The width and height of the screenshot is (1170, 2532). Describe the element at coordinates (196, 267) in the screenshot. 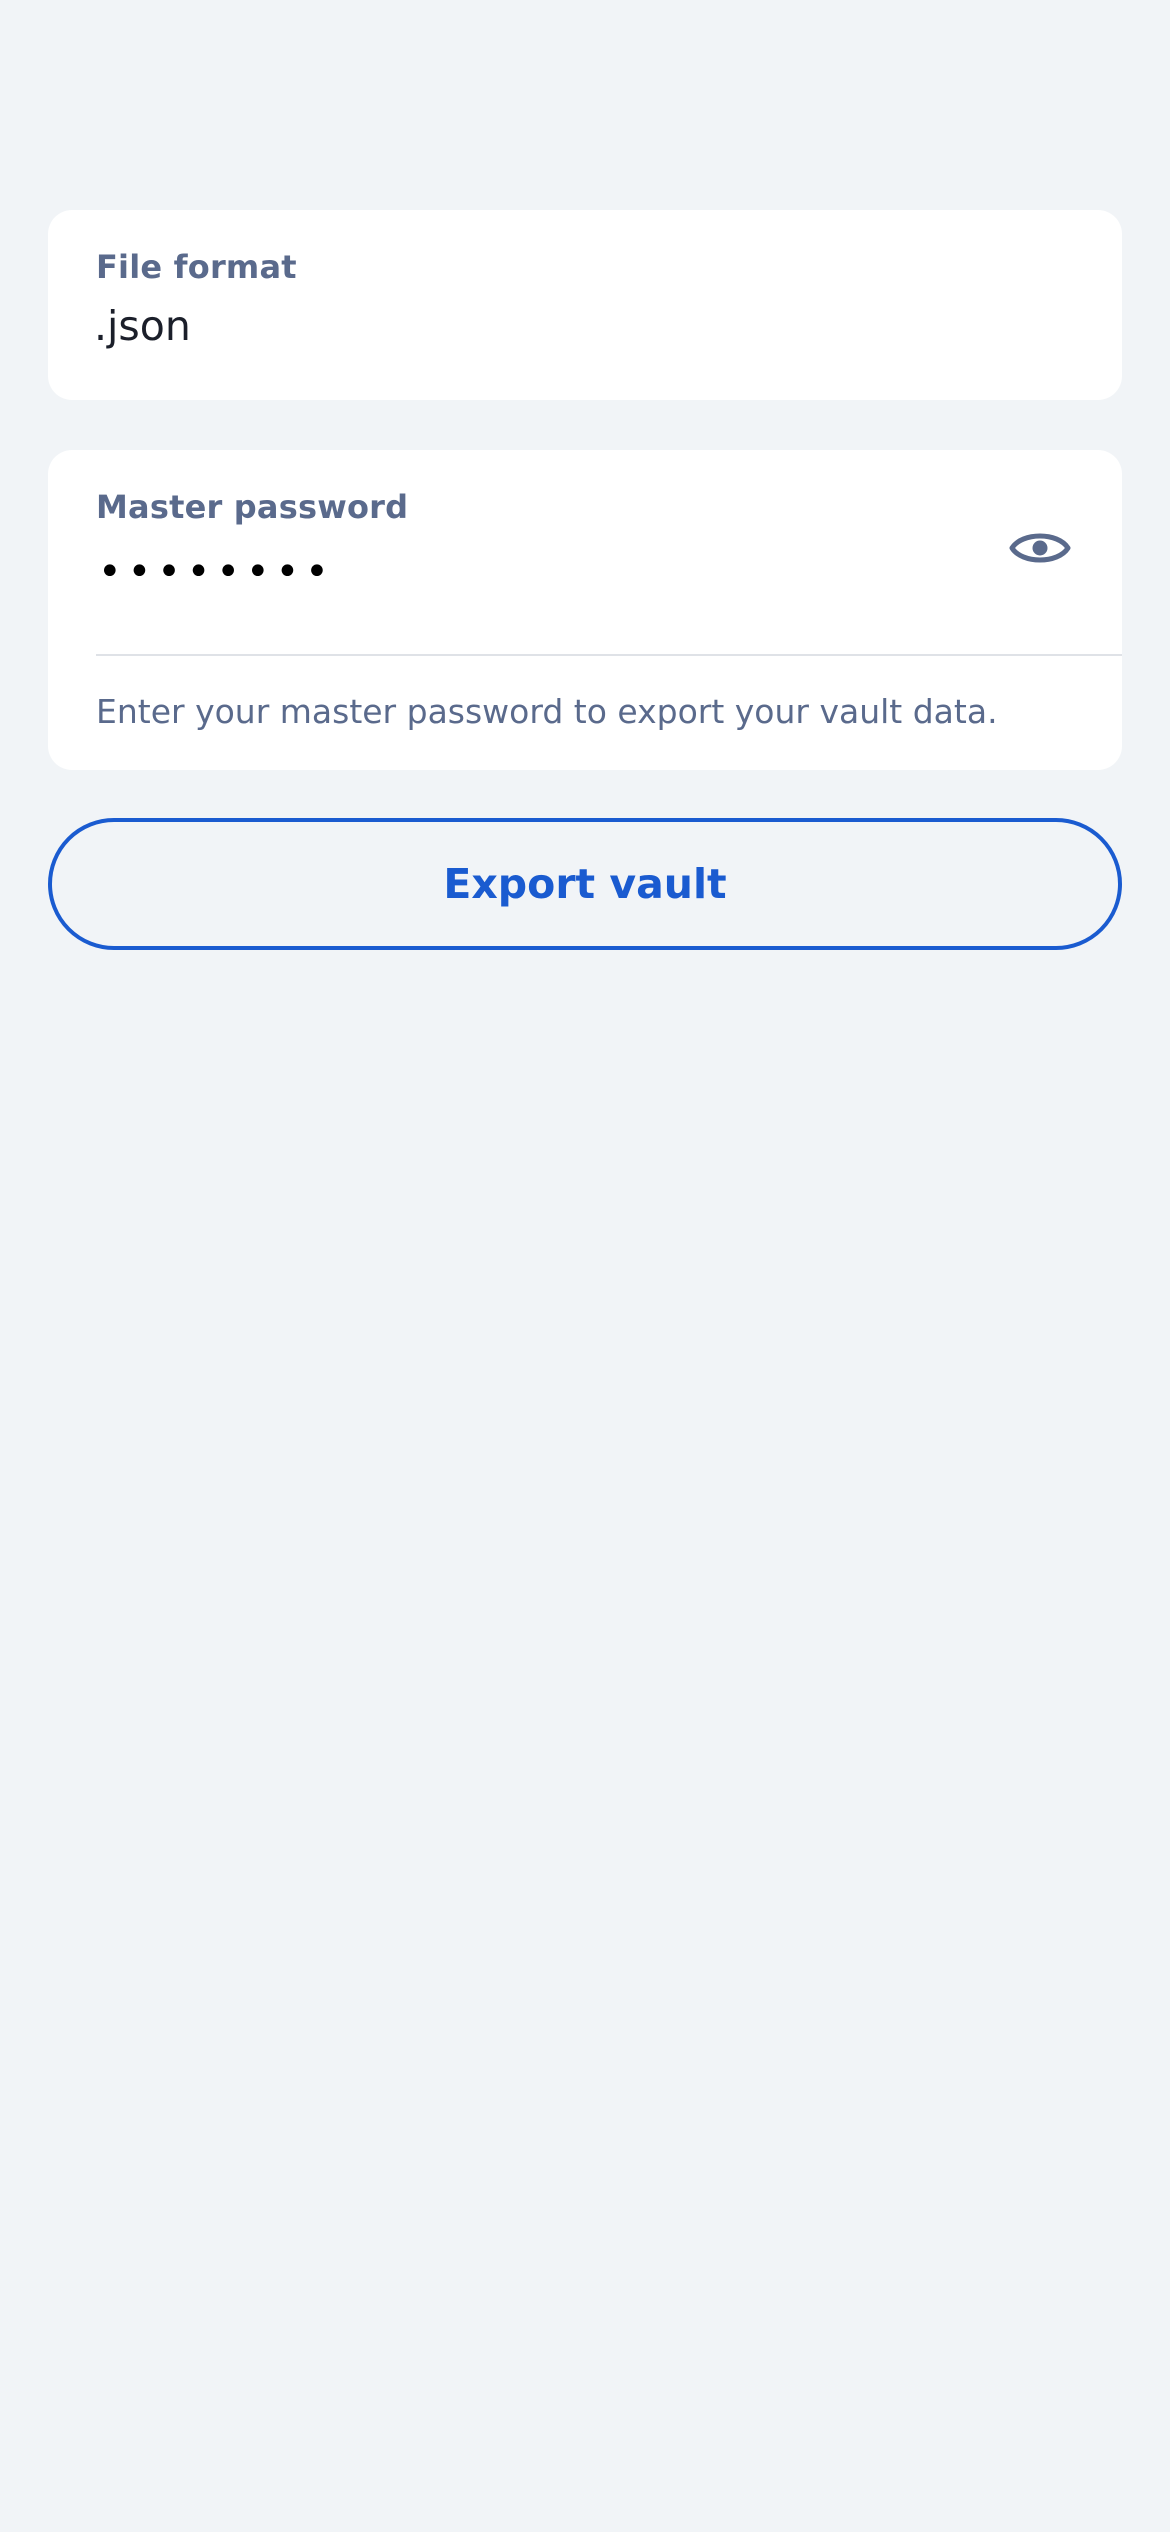

I see `file-format-label: File format` at that location.